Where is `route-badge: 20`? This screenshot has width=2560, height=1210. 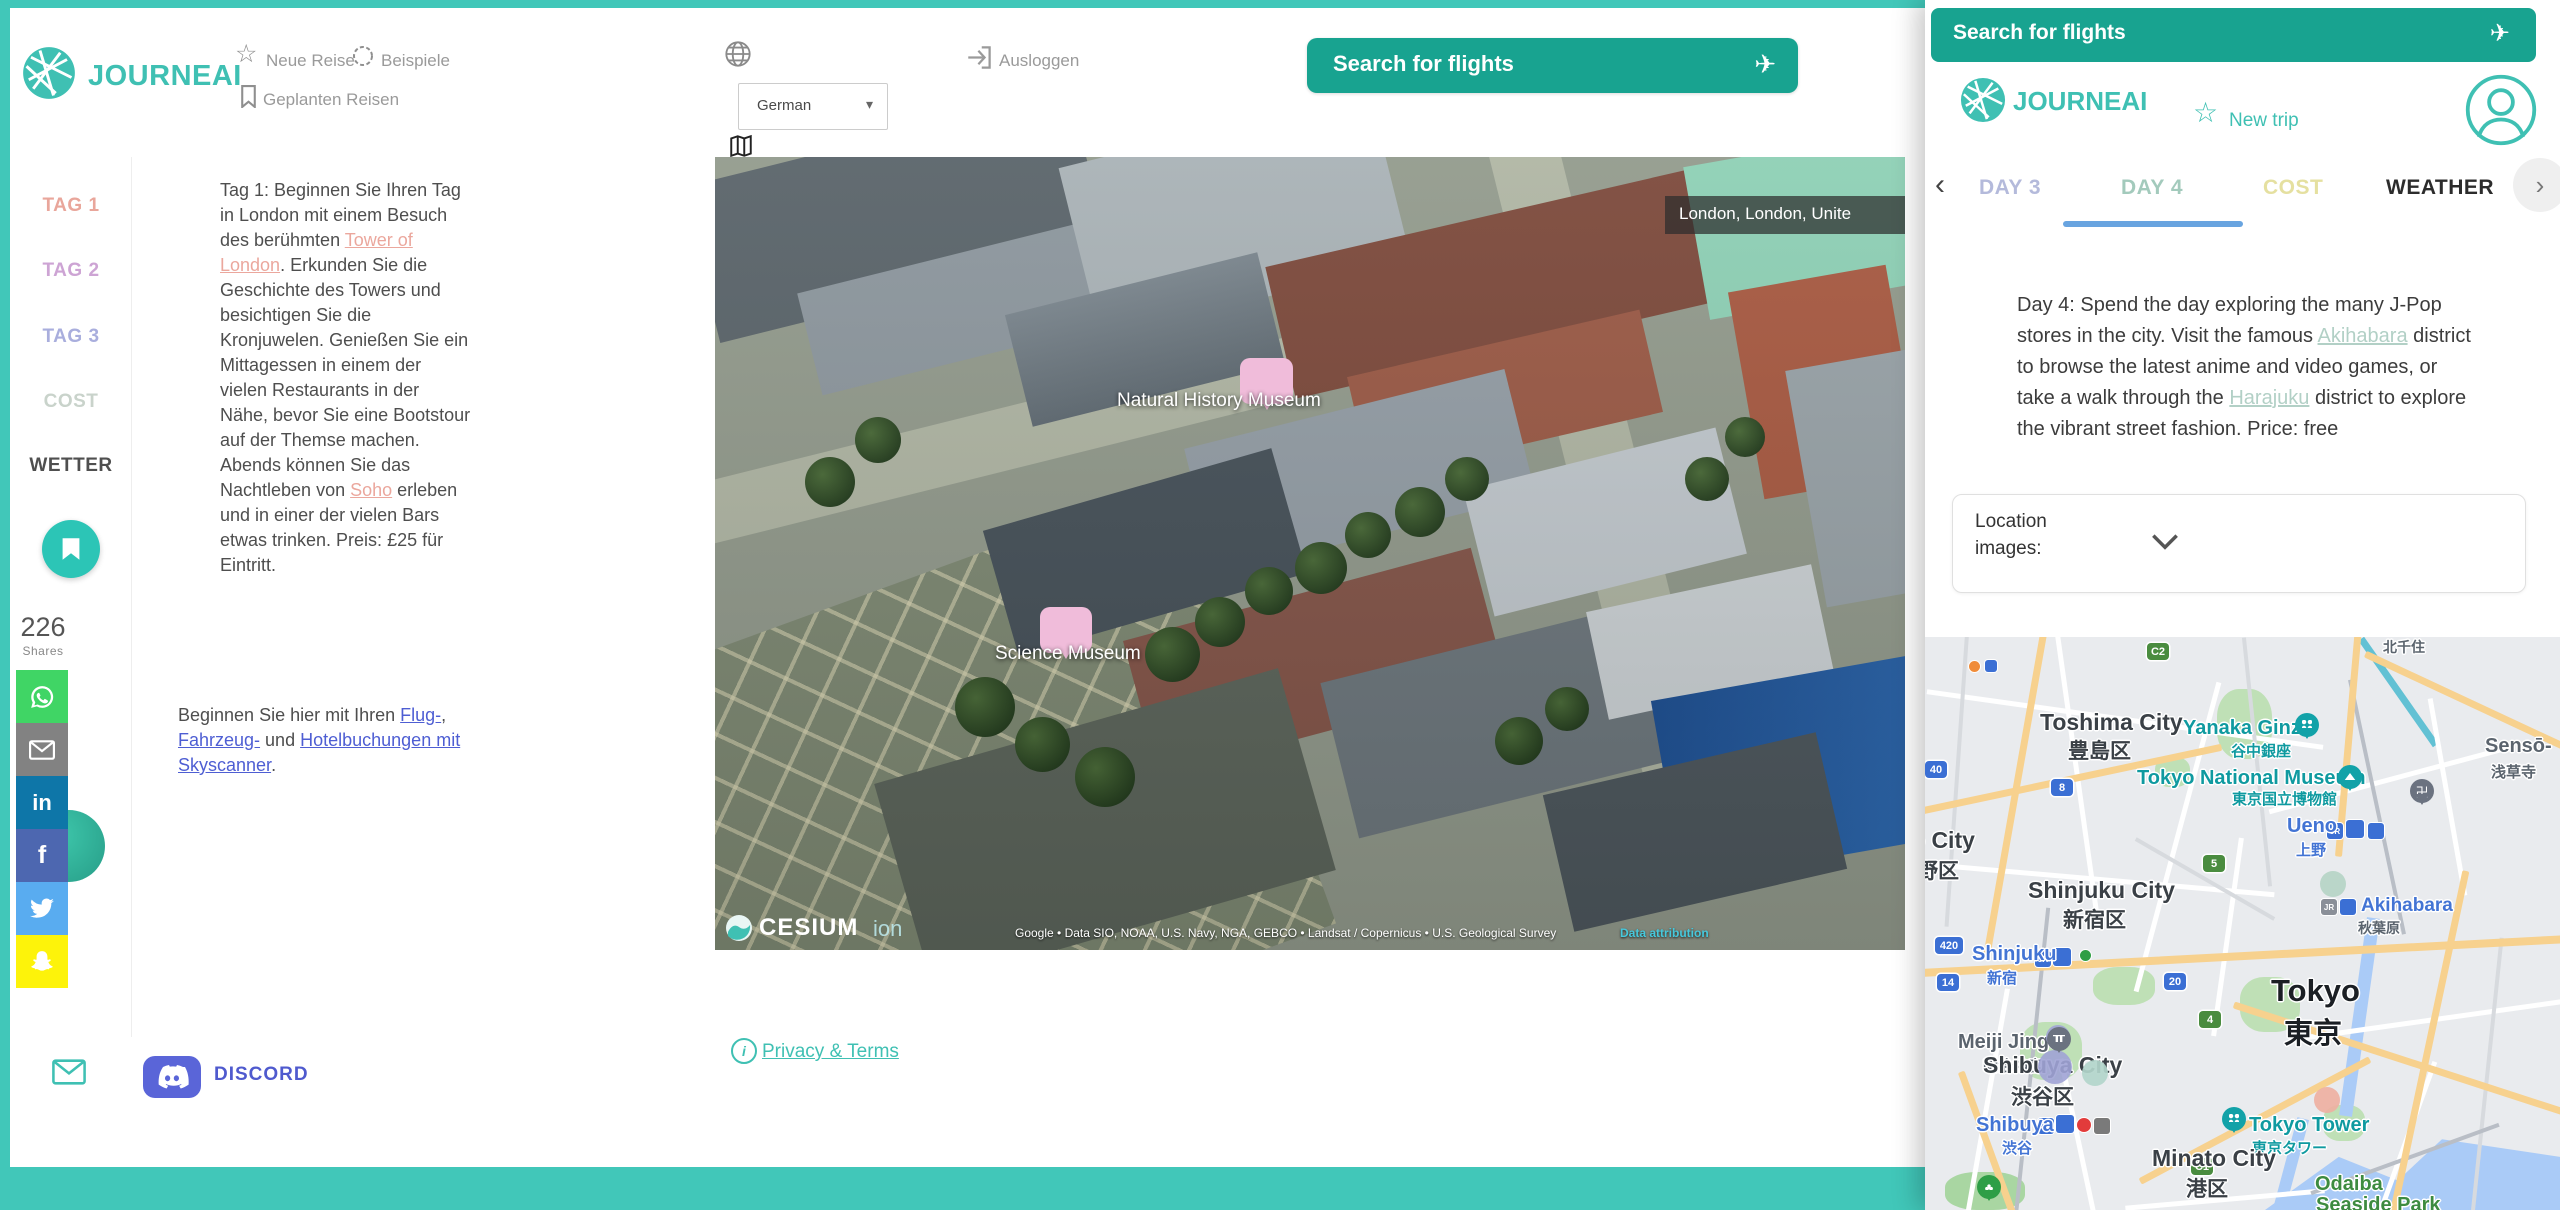
route-badge: 20 is located at coordinates (2175, 981).